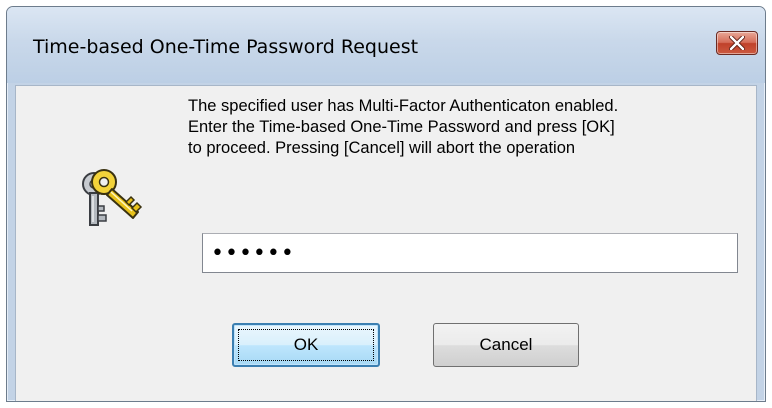 The width and height of the screenshot is (772, 408). I want to click on close-button, so click(737, 43).